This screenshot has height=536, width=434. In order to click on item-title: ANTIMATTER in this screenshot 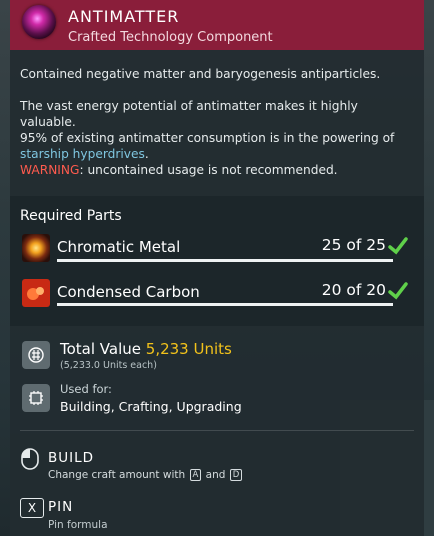, I will do `click(124, 16)`.